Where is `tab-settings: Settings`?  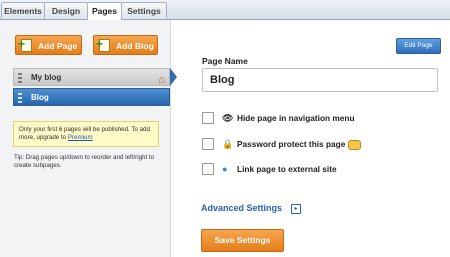
tab-settings: Settings is located at coordinates (144, 10).